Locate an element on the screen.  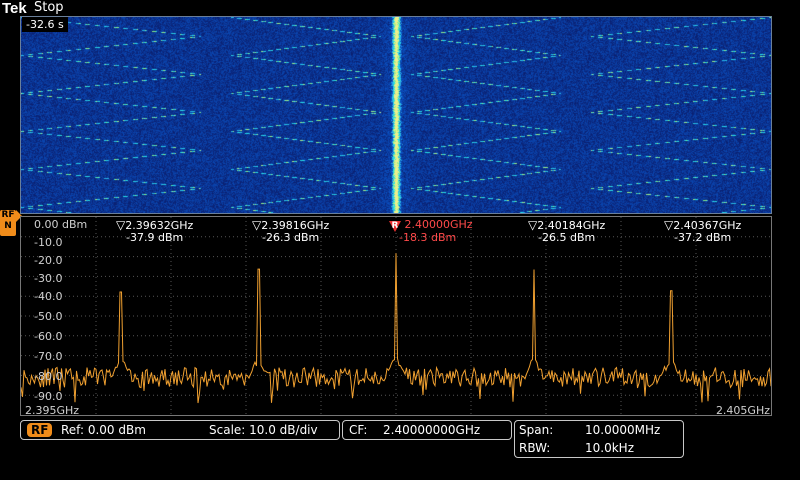
y-tick-1: -10.0 is located at coordinates (48, 242).